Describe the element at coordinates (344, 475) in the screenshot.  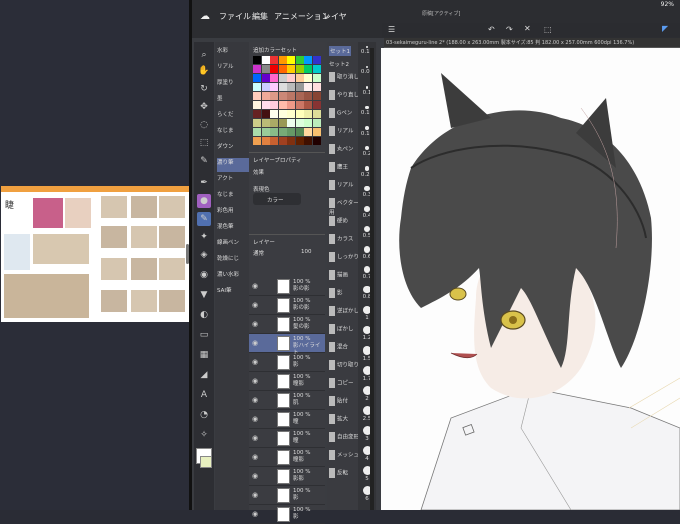
I see `brush-item: 反転` at that location.